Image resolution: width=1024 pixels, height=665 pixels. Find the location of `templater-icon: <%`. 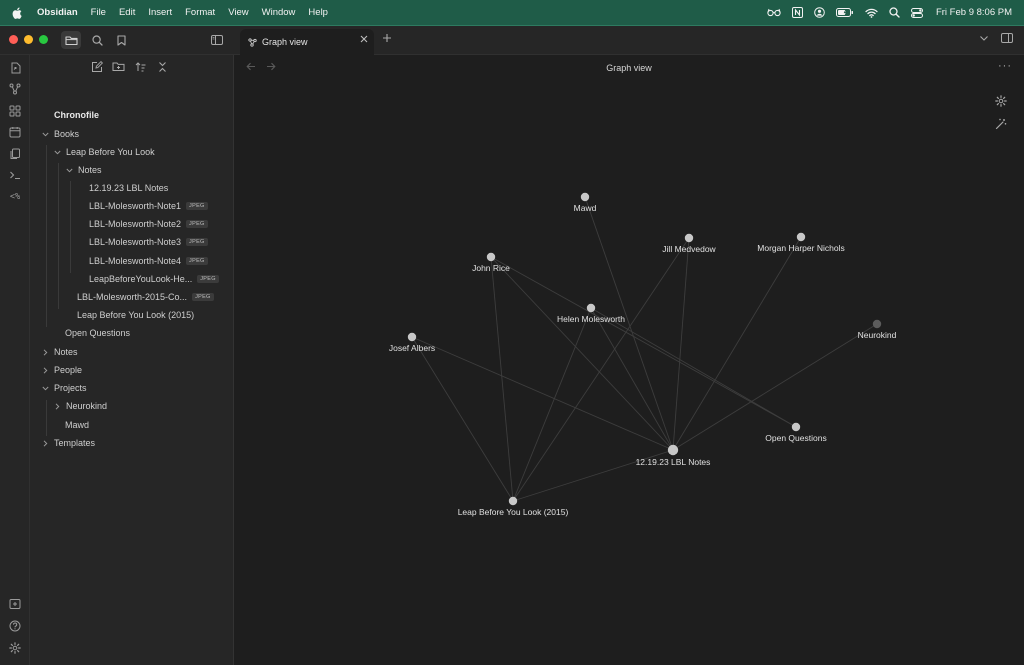

templater-icon: <% is located at coordinates (15, 197).